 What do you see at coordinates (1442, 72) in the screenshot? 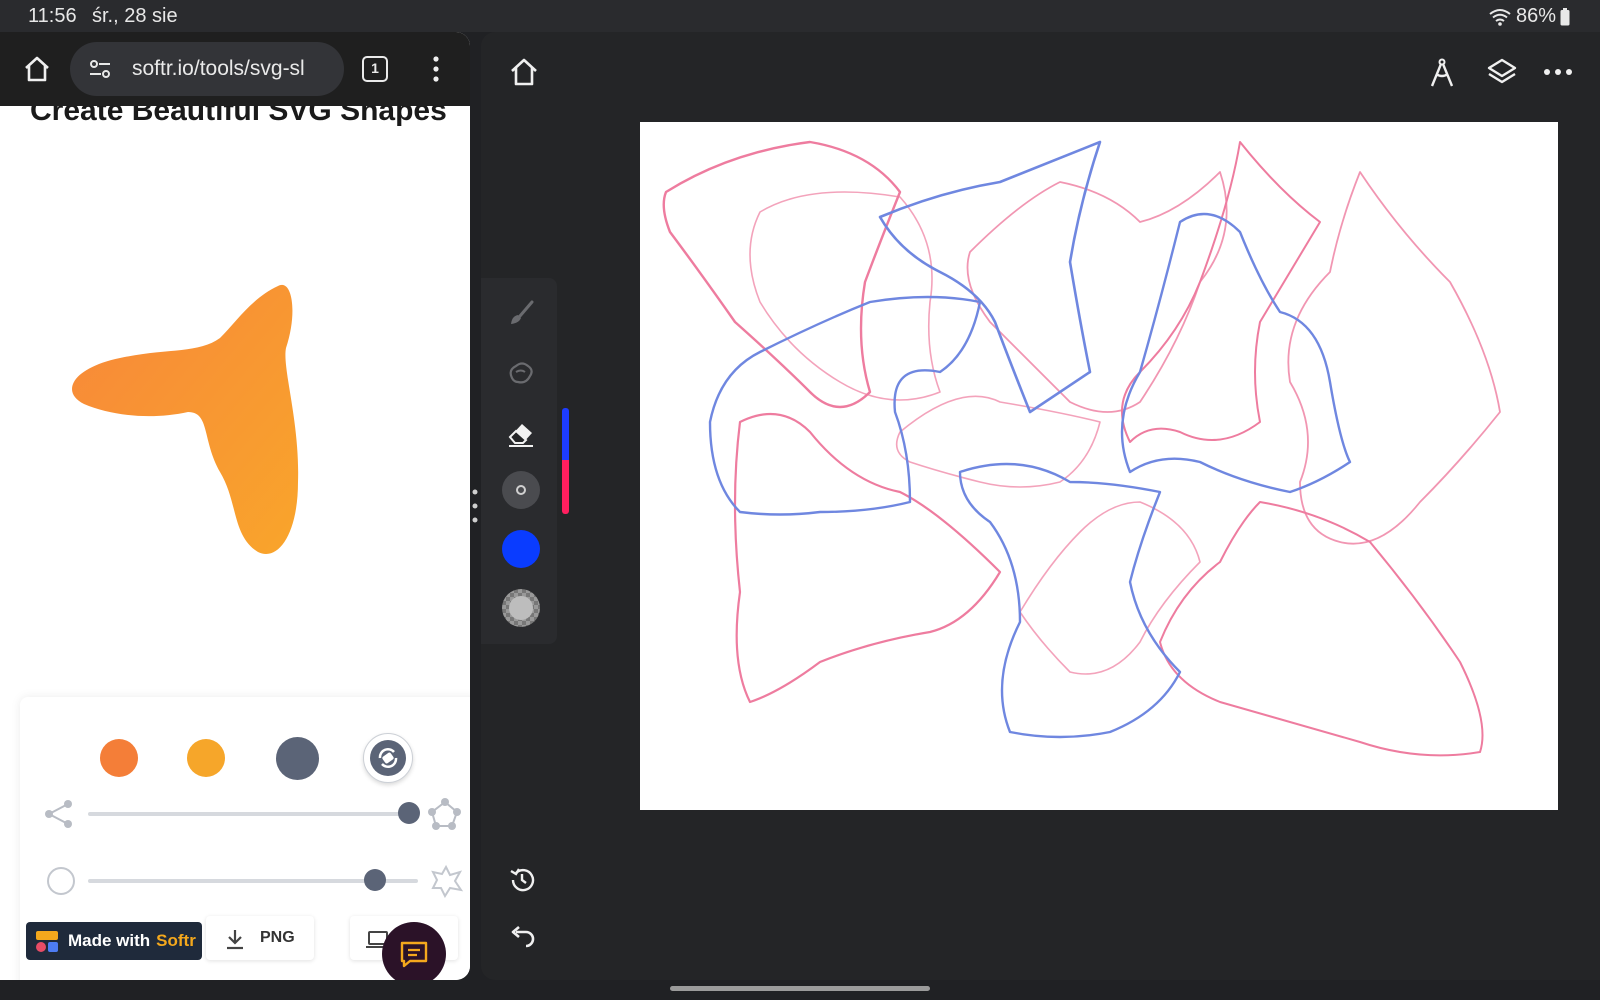
I see `ruler-compass-icon` at bounding box center [1442, 72].